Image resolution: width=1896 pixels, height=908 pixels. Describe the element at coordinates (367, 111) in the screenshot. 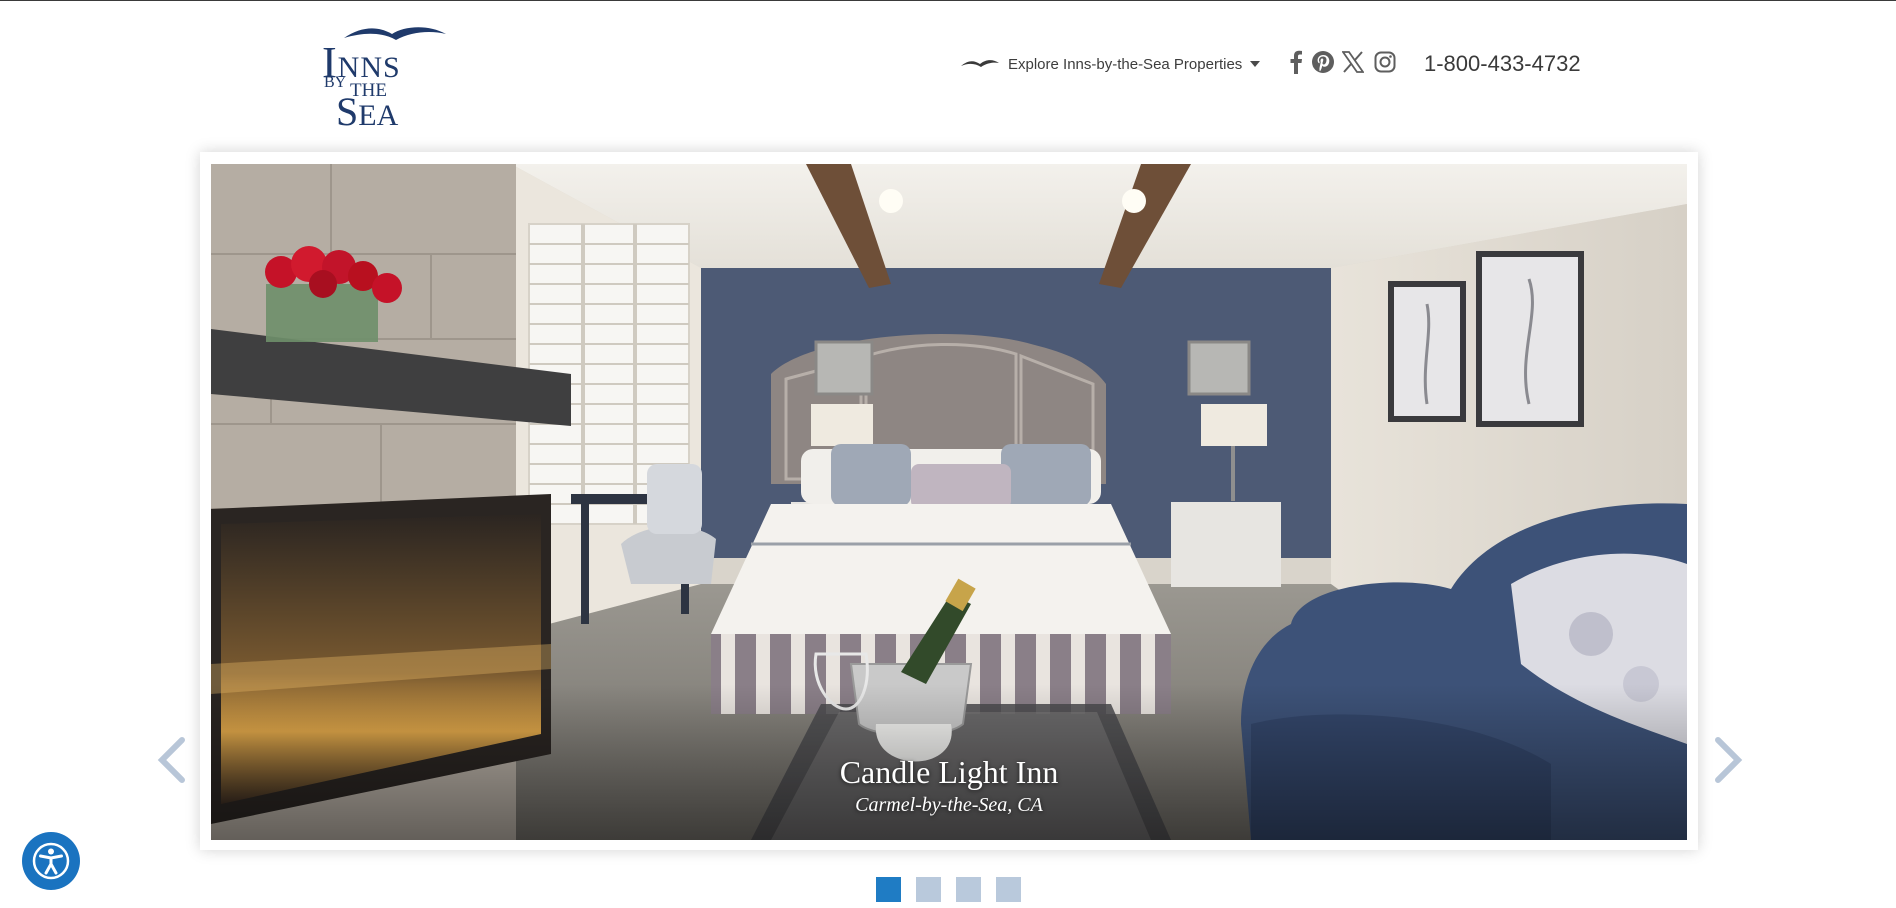

I see `logo-word-sea: SEA` at that location.